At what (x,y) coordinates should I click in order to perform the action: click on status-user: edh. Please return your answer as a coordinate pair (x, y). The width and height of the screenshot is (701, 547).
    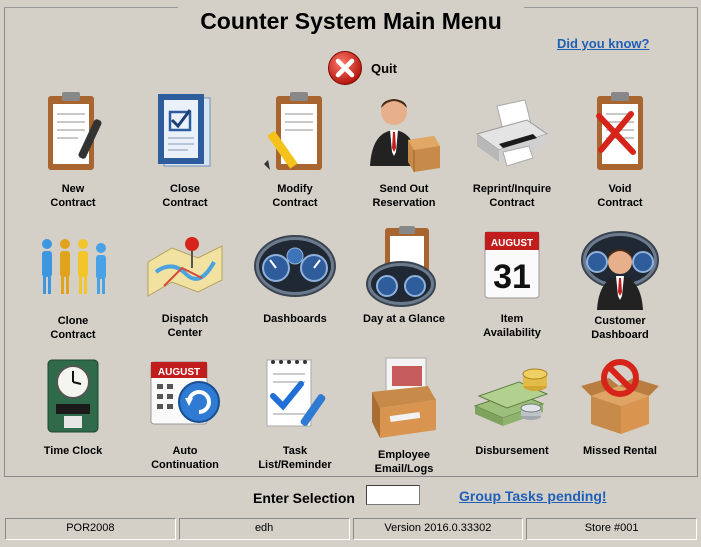
    Looking at the image, I should click on (264, 529).